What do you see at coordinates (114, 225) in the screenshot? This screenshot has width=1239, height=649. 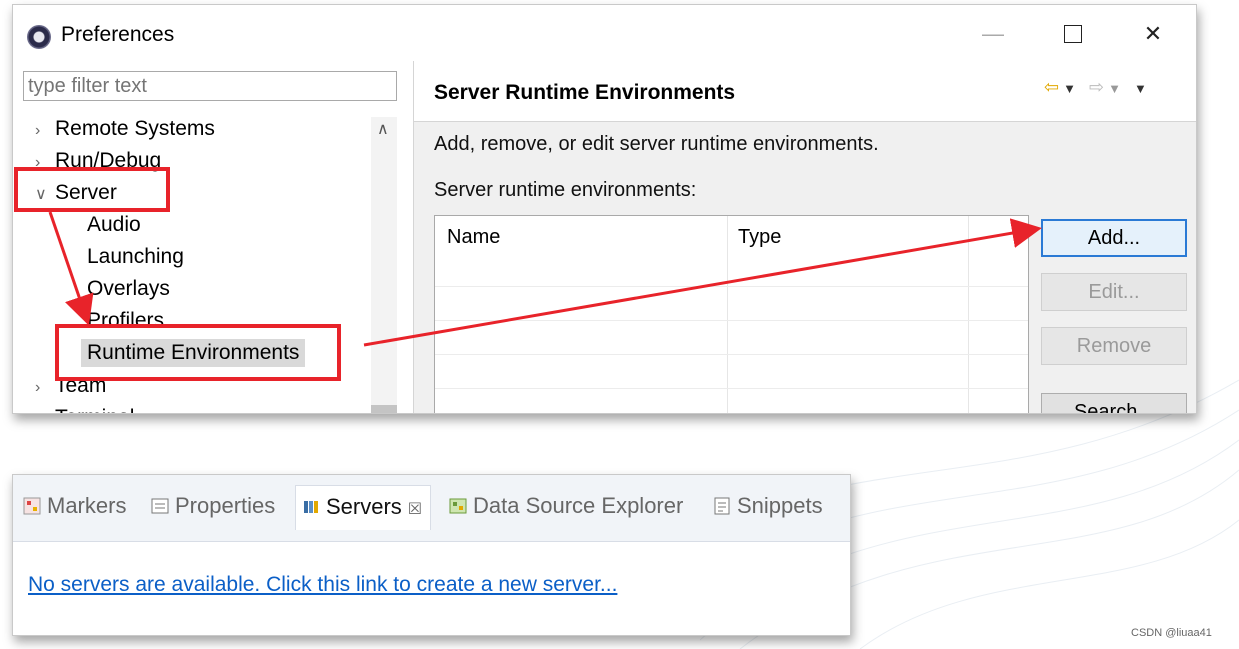 I see `tree-item-audio: Audio` at bounding box center [114, 225].